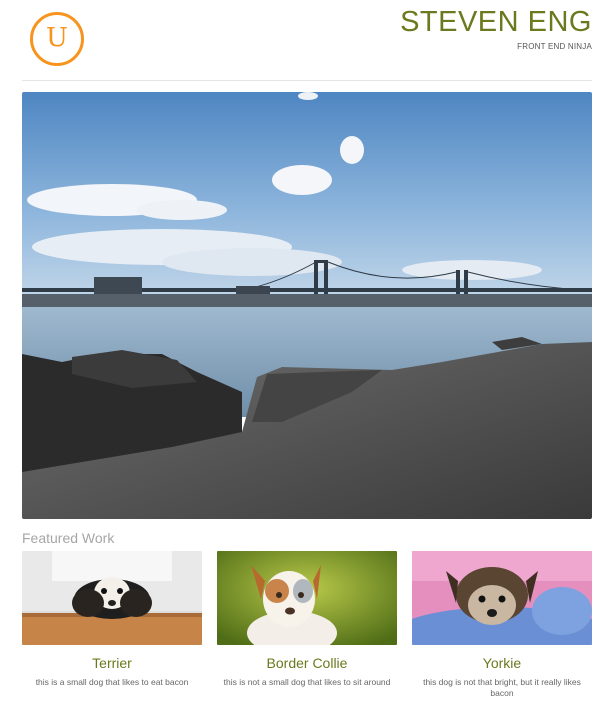  I want to click on header-divider, so click(307, 80).